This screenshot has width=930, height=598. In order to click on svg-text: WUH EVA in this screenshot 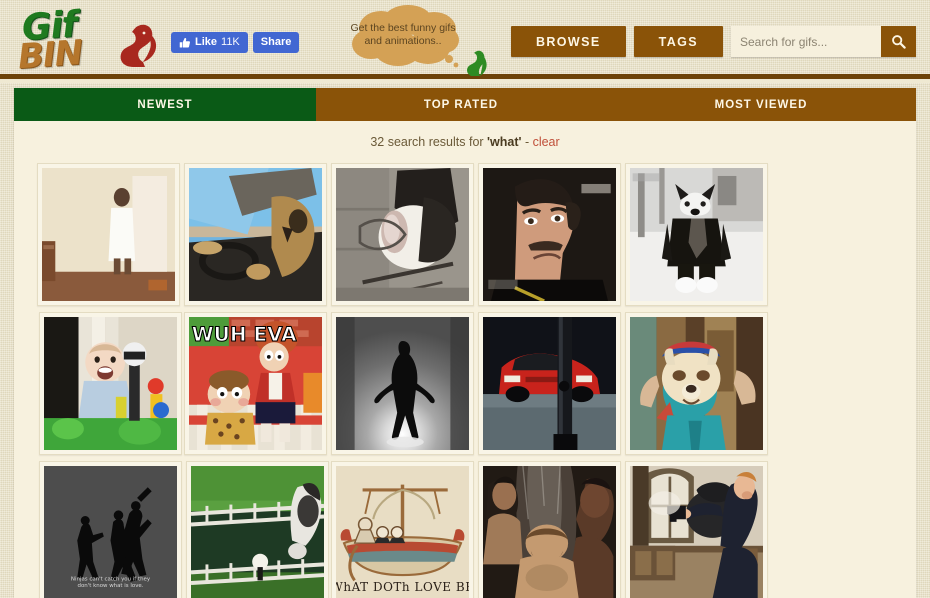, I will do `click(245, 334)`.